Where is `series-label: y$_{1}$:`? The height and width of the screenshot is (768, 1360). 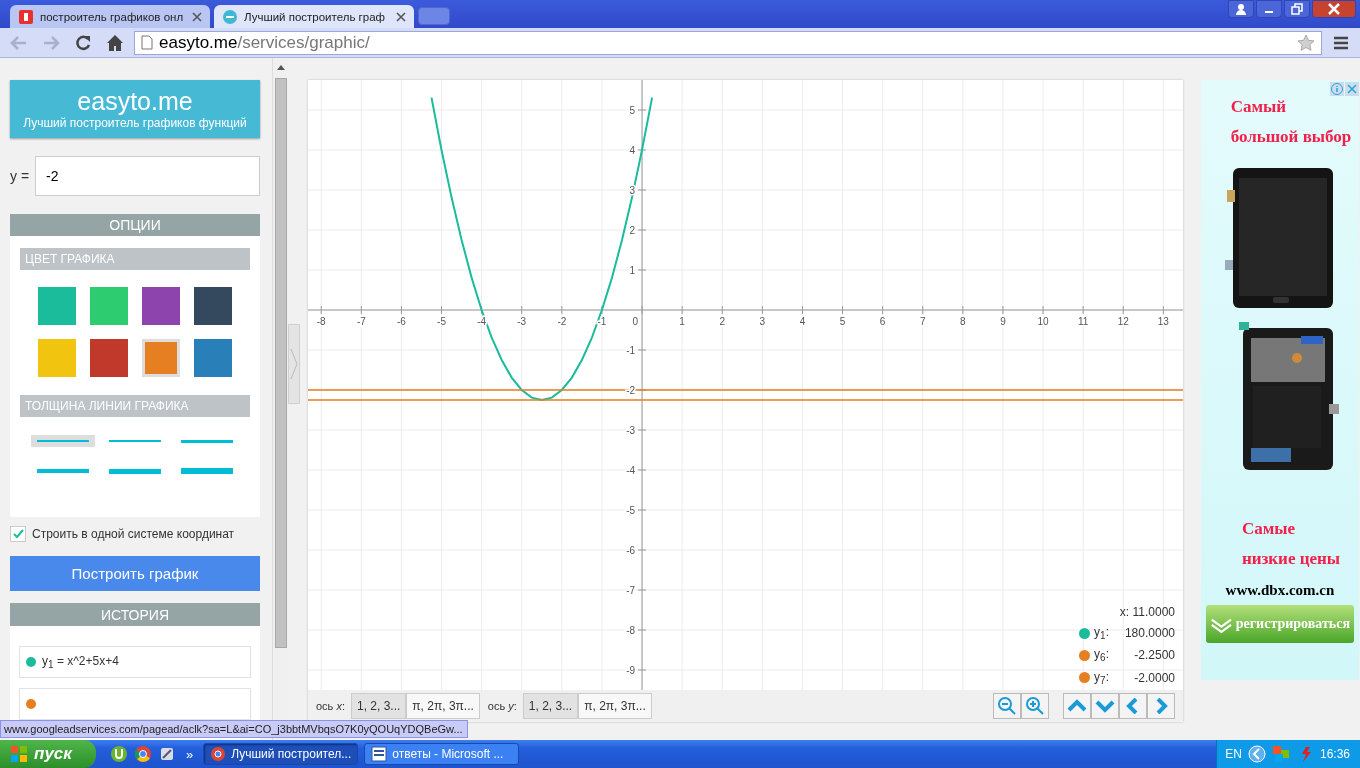 series-label: y$_{1}$: is located at coordinates (1101, 633).